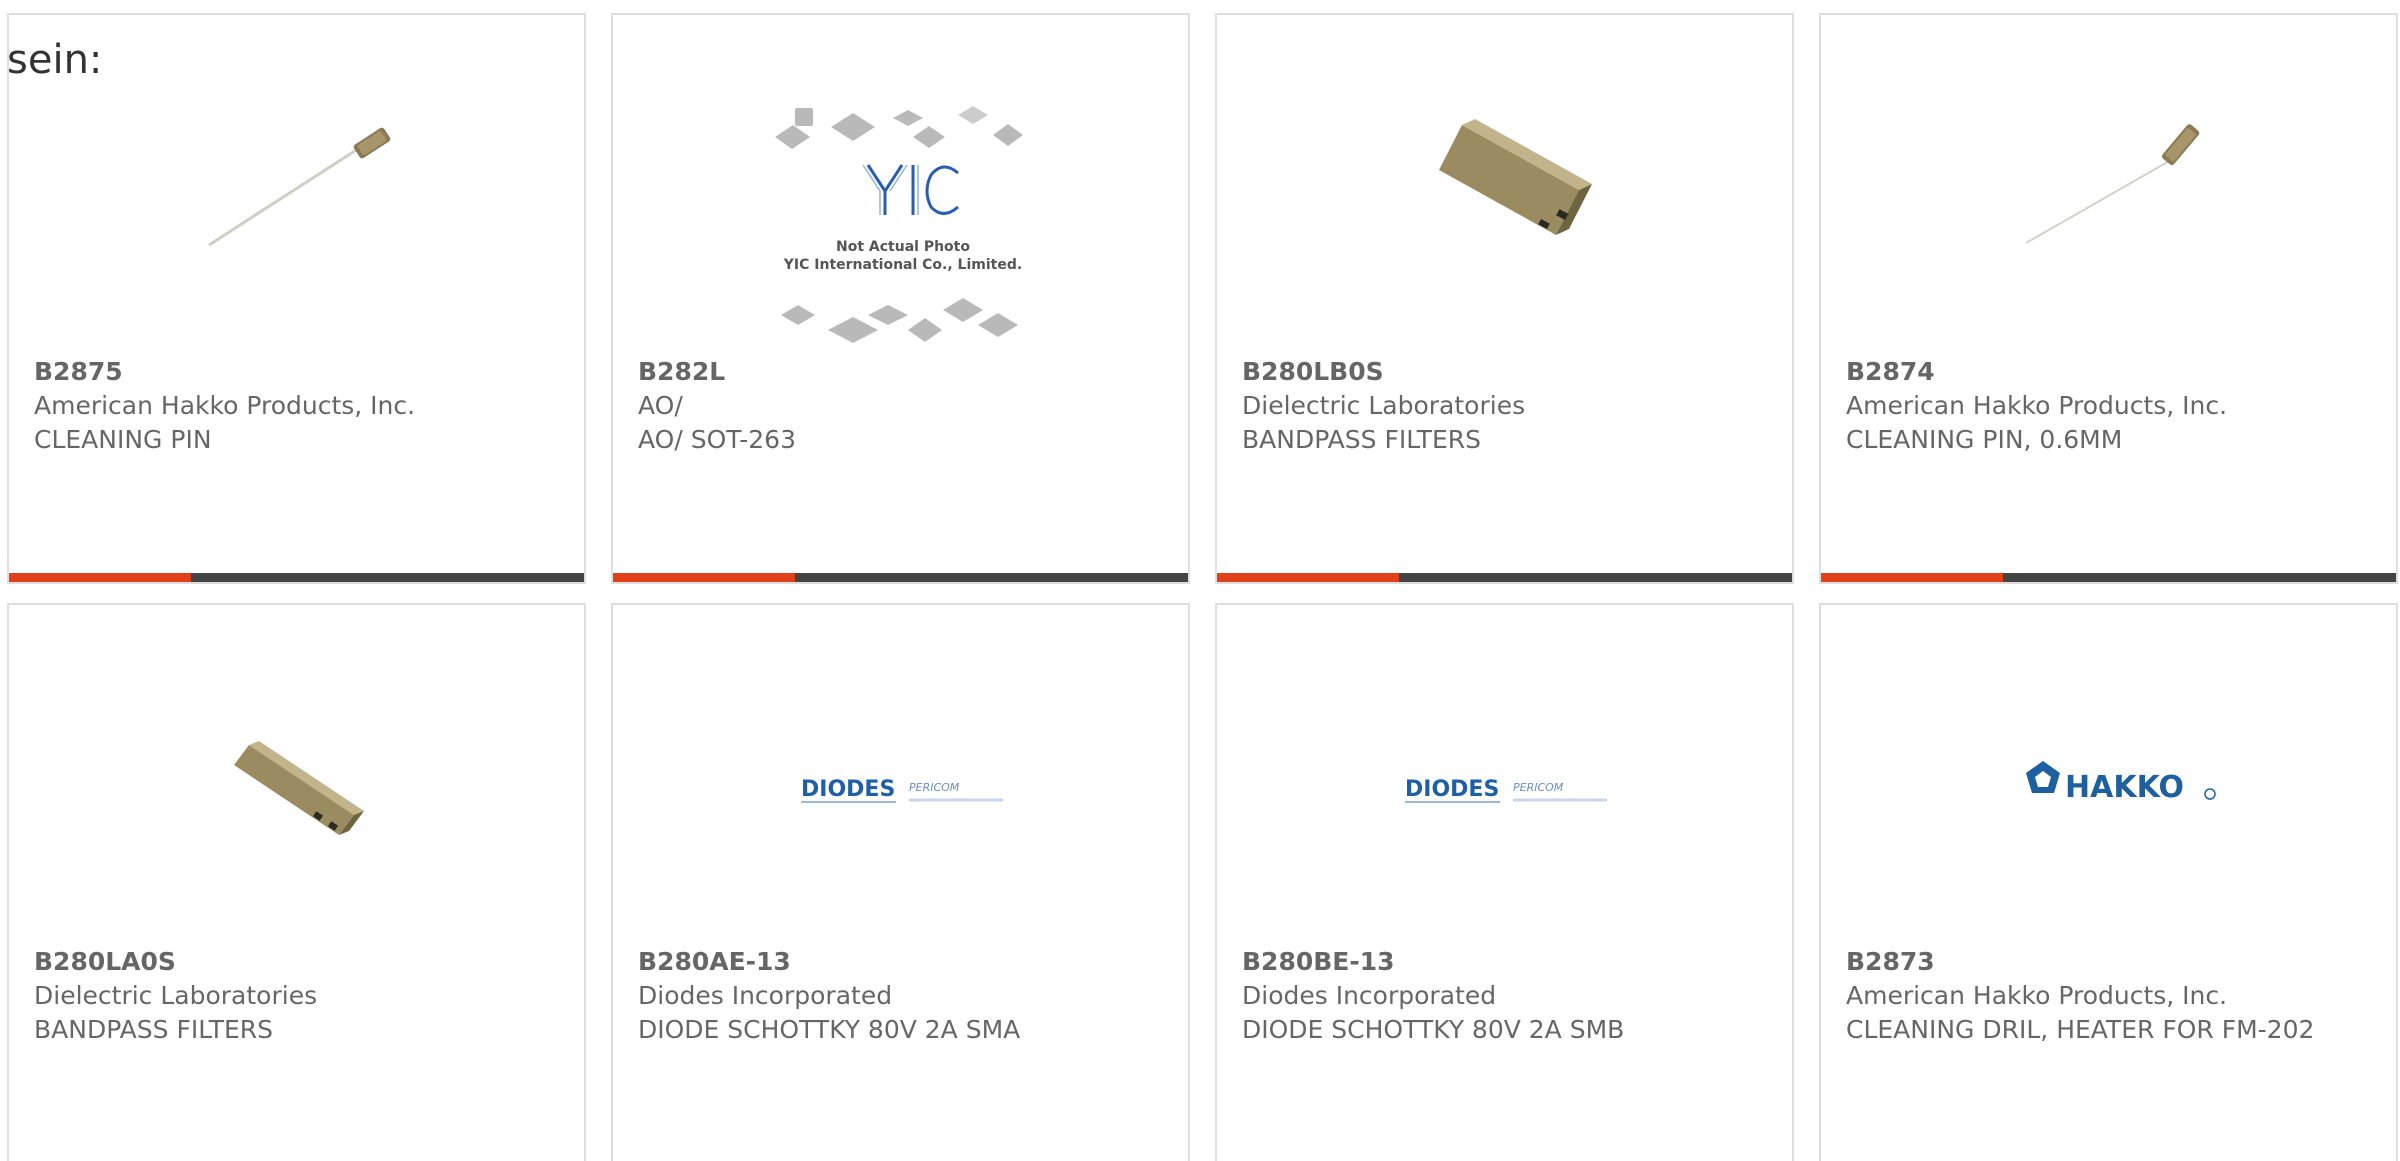 Image resolution: width=2400 pixels, height=1161 pixels. Describe the element at coordinates (1984, 439) in the screenshot. I see `description: CLEANING PIN, 0.6MM` at that location.